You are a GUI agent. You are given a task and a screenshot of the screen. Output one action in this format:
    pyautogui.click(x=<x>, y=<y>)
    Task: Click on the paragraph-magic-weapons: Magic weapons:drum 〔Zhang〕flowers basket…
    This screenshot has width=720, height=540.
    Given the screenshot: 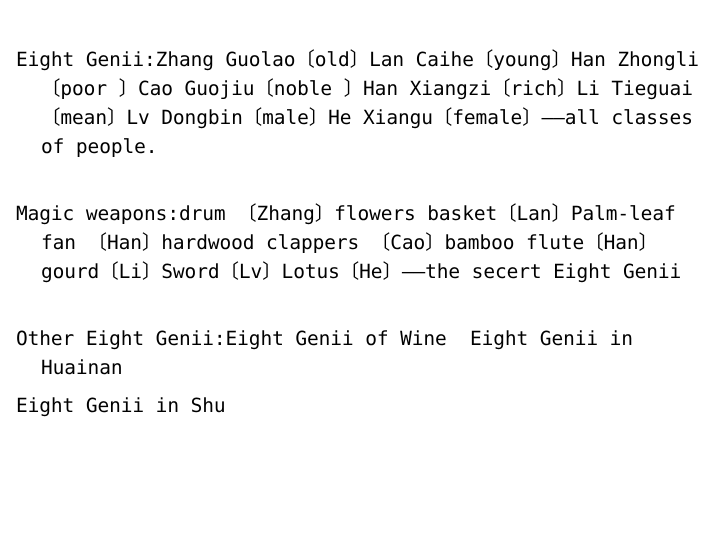 What is the action you would take?
    pyautogui.click(x=352, y=242)
    